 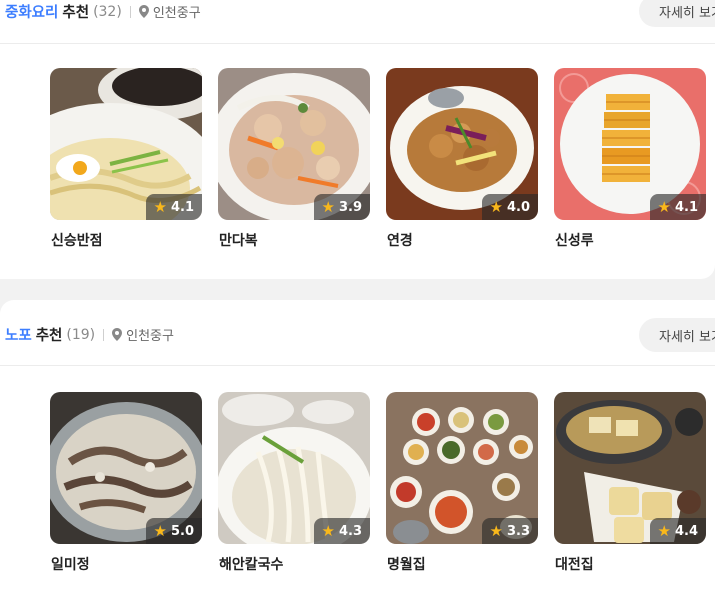 What do you see at coordinates (126, 468) in the screenshot?
I see `restaurant-photo: ★ 5.0` at bounding box center [126, 468].